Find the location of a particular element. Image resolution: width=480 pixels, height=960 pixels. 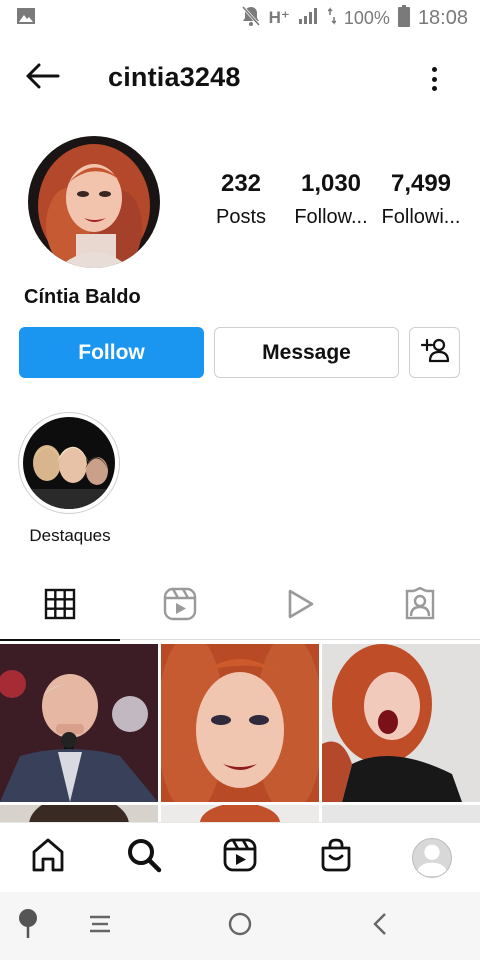

profile-avatar is located at coordinates (94, 202).